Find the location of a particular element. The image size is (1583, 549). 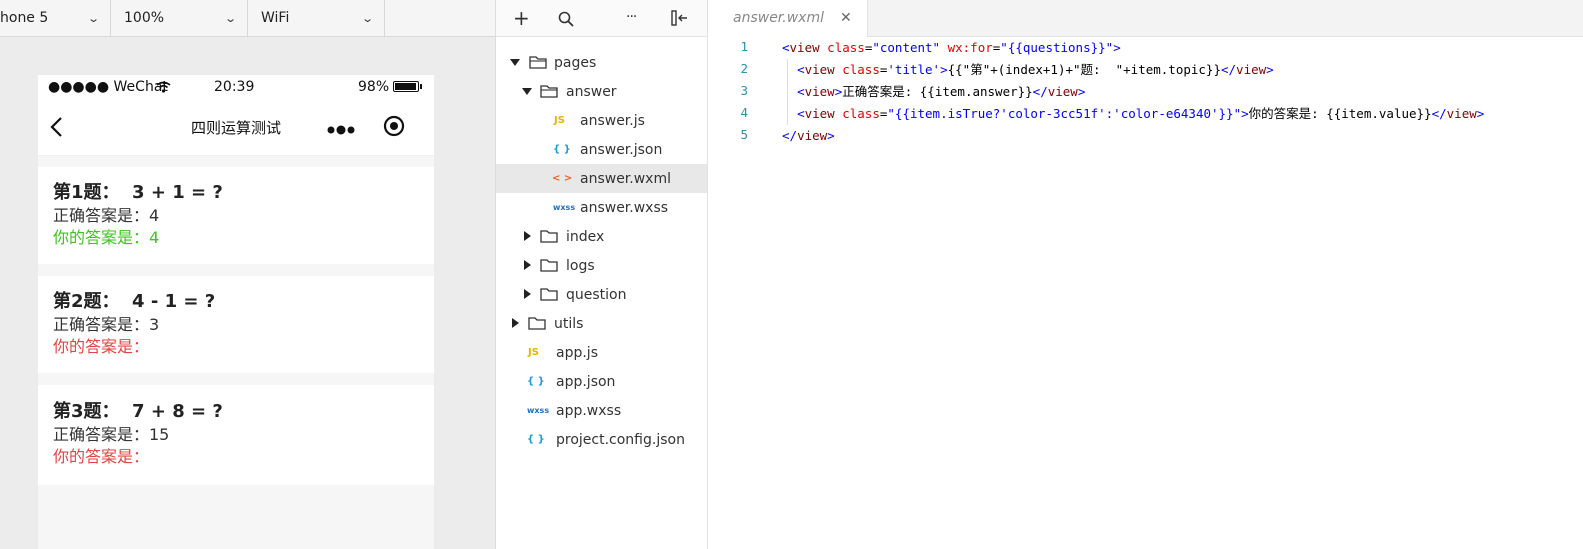

network-select-value: WiFi is located at coordinates (275, 18).